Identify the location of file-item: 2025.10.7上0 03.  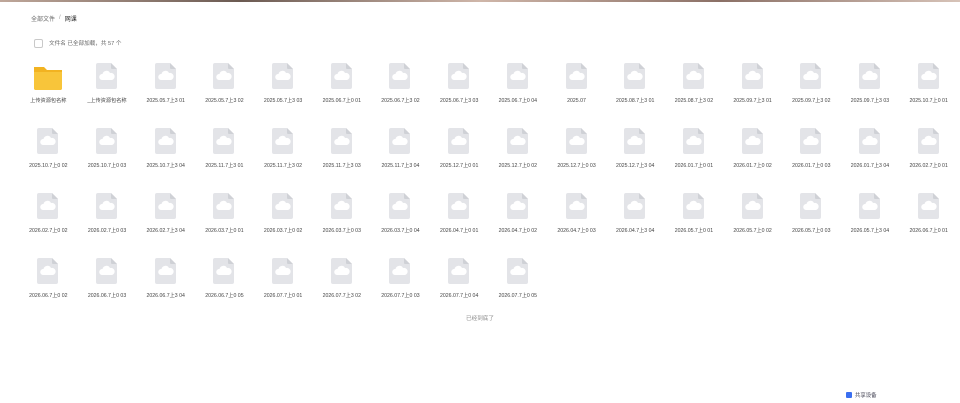
(107, 158).